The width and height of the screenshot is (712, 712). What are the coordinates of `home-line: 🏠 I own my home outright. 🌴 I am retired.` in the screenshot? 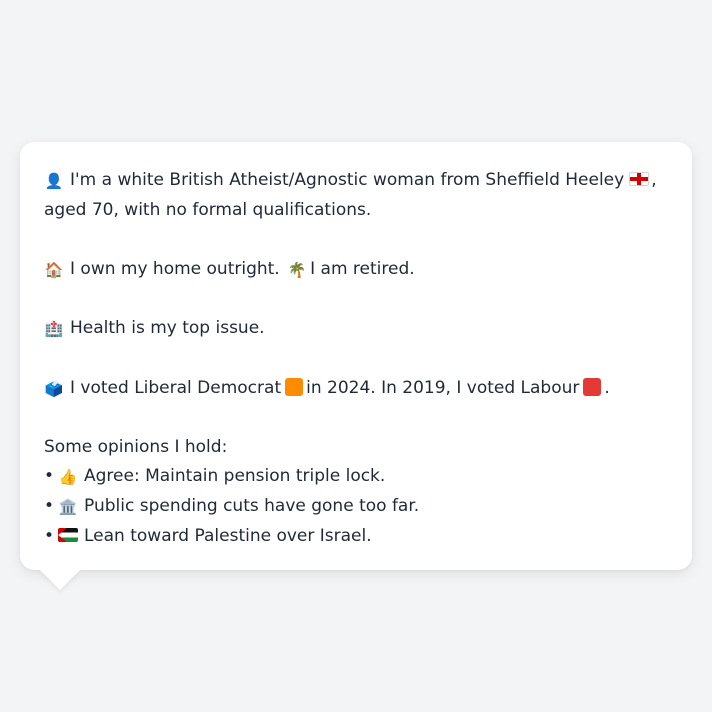 It's located at (356, 270).